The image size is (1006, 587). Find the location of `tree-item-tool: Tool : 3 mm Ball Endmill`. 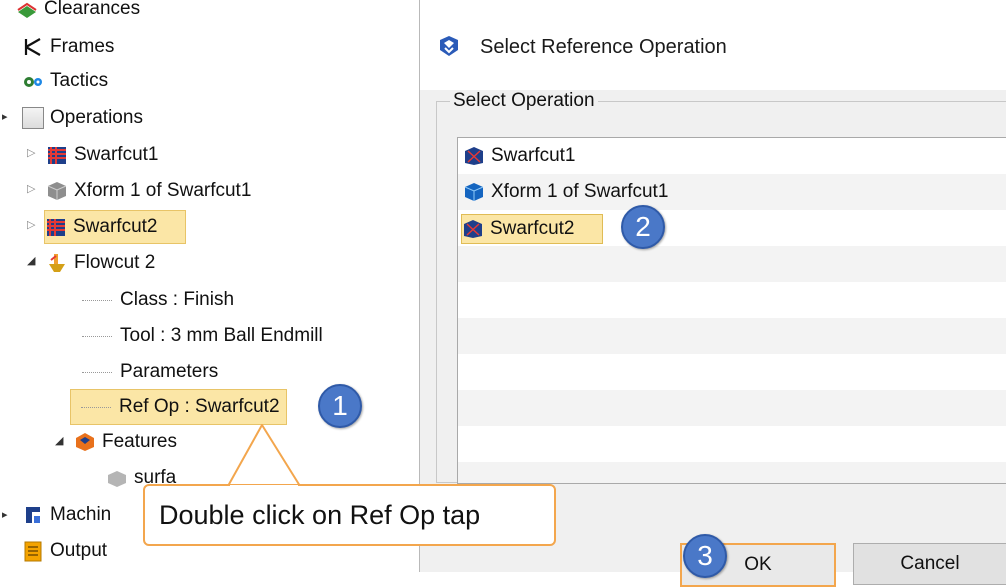

tree-item-tool: Tool : 3 mm Ball Endmill is located at coordinates (202, 336).